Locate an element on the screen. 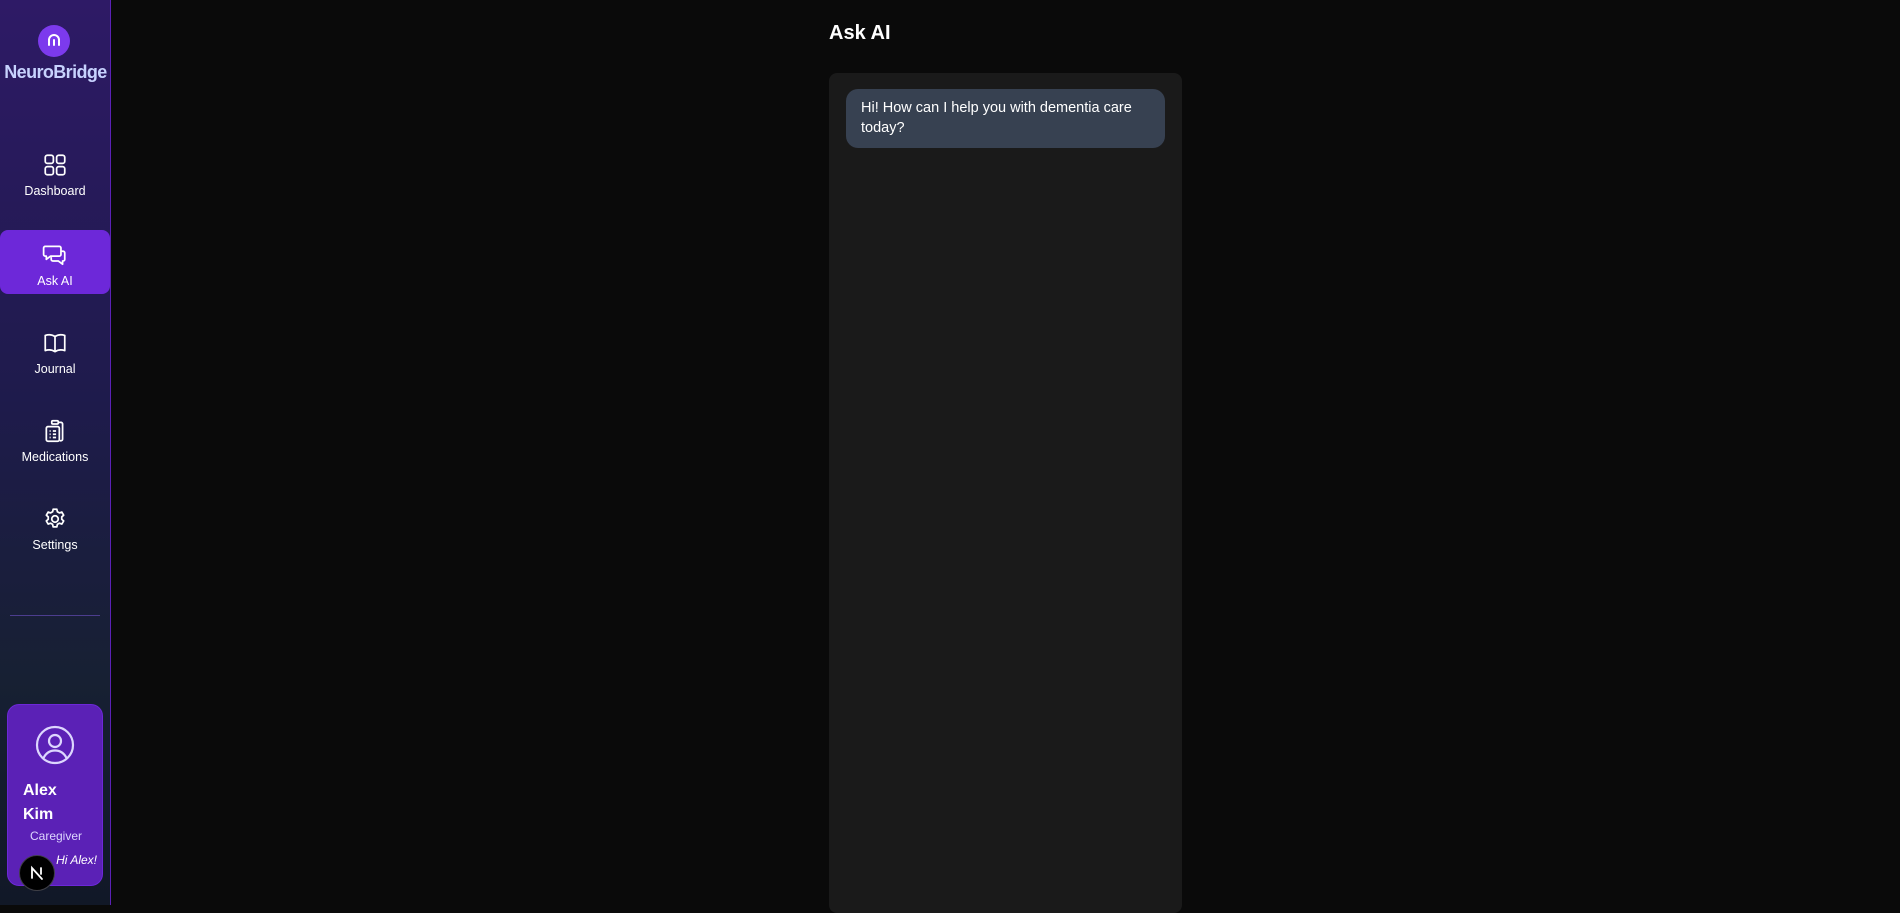  sidebar-item-ask-ai: Ask AI is located at coordinates (55, 262).